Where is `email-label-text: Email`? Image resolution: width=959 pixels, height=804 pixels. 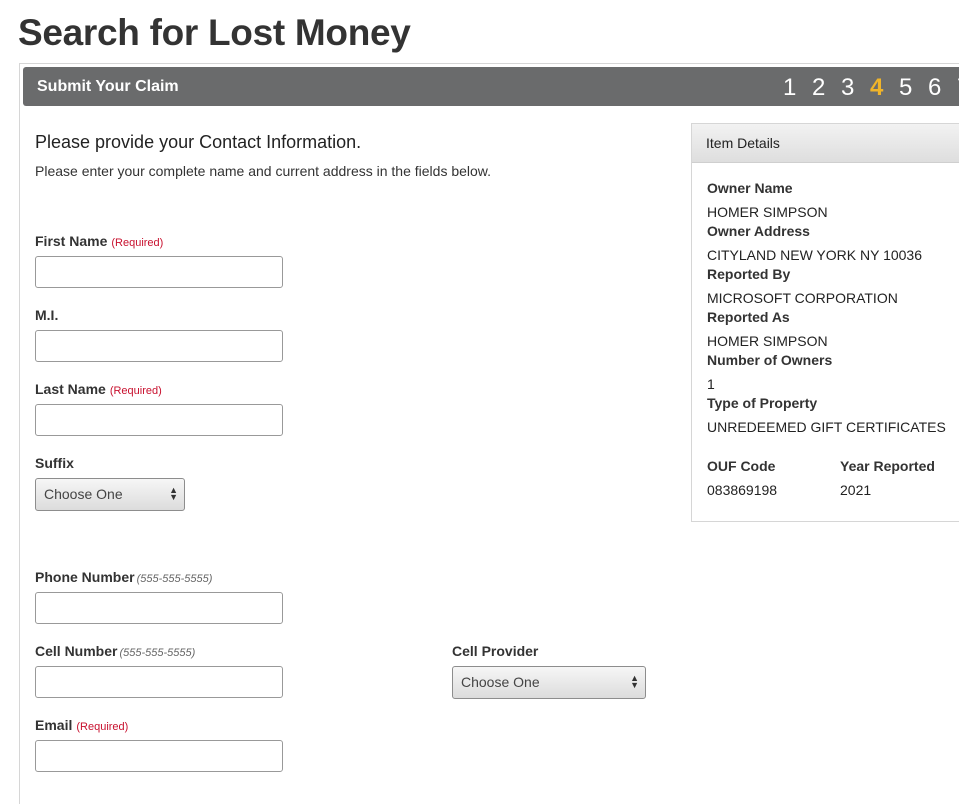
email-label-text: Email is located at coordinates (54, 725).